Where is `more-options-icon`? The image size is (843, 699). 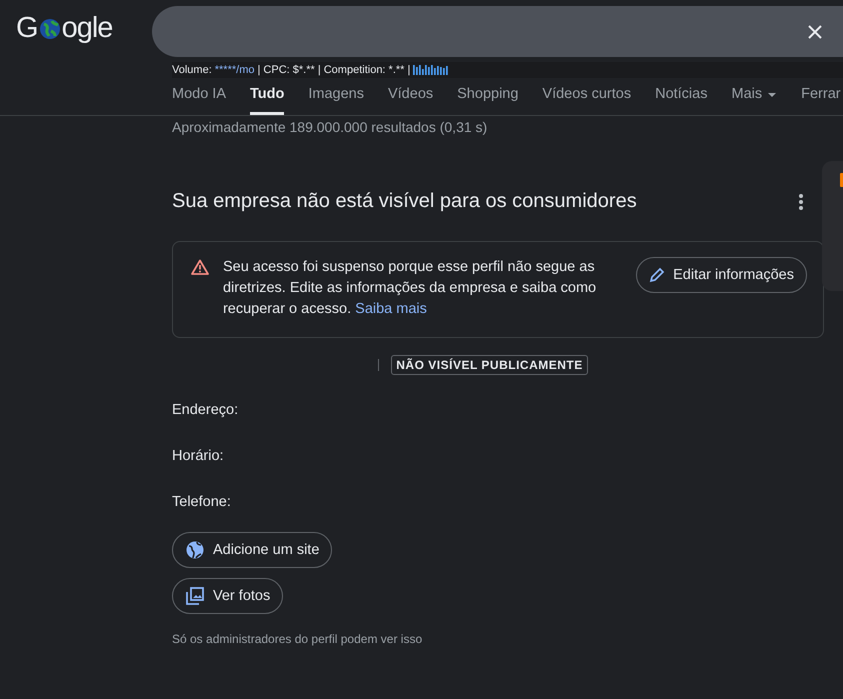 more-options-icon is located at coordinates (801, 201).